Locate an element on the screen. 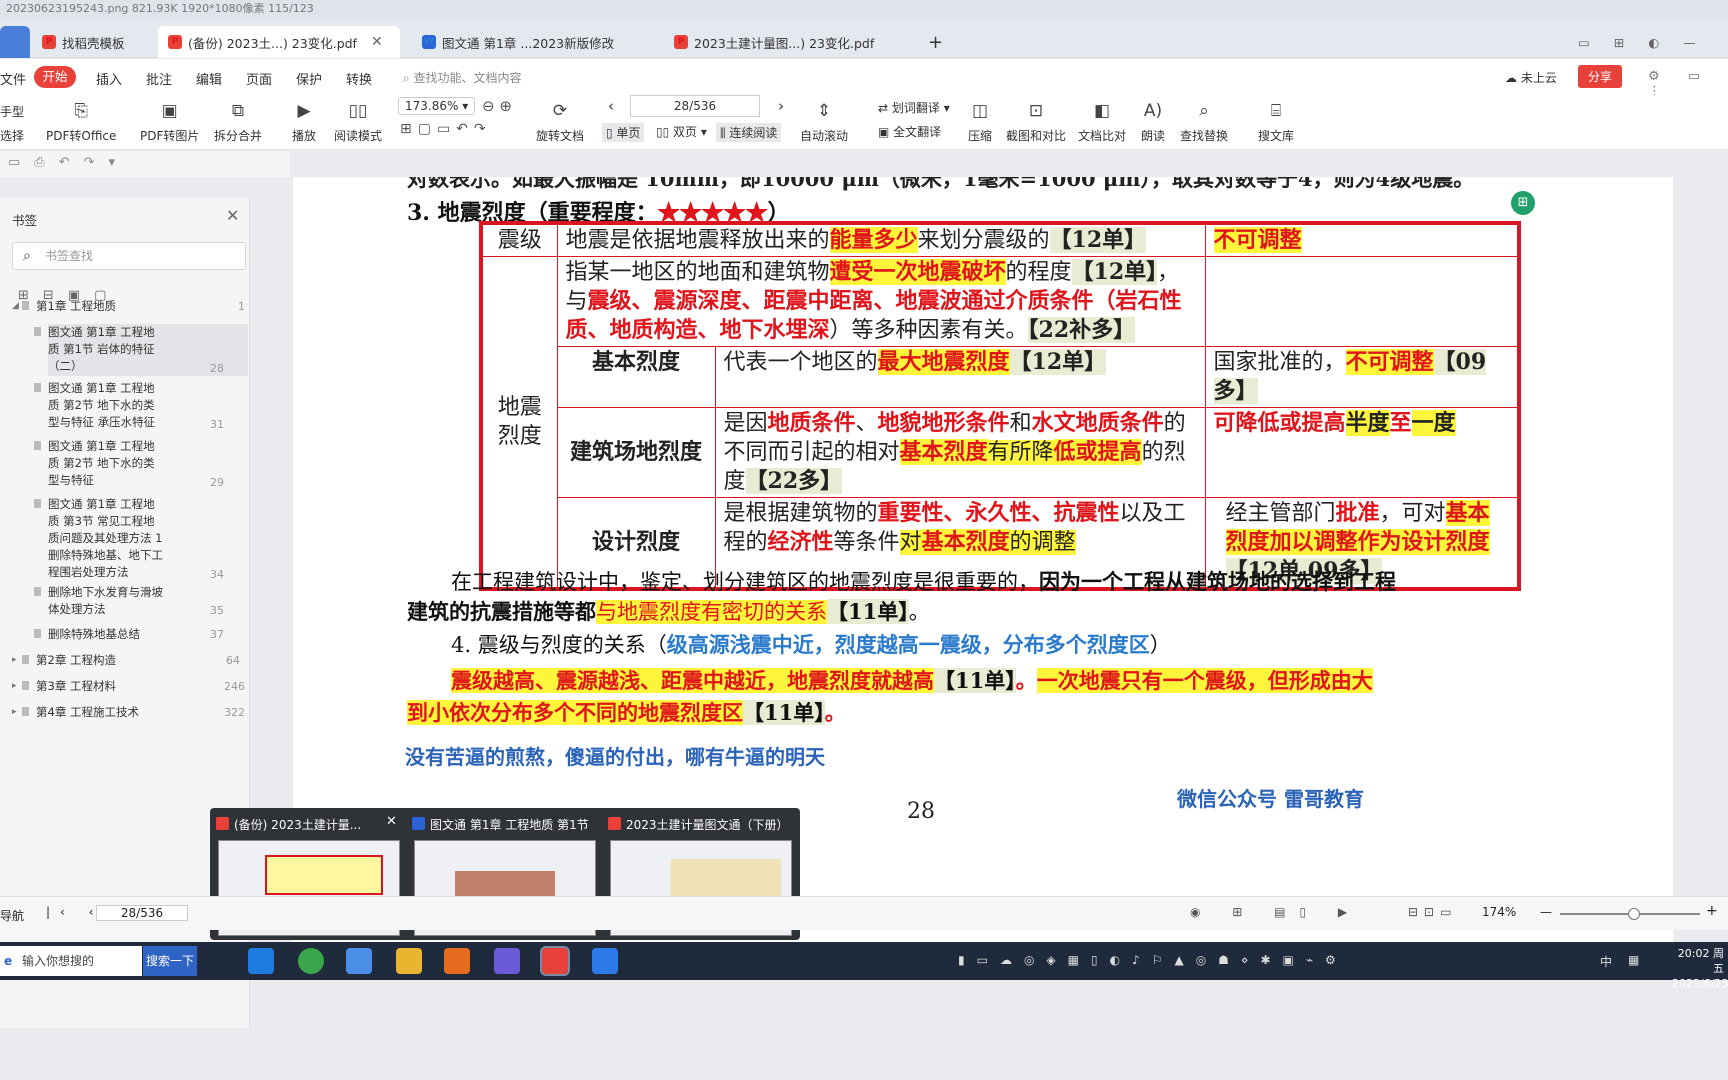 This screenshot has height=1080, width=1728. close-tab-icon: ✕ is located at coordinates (377, 42).